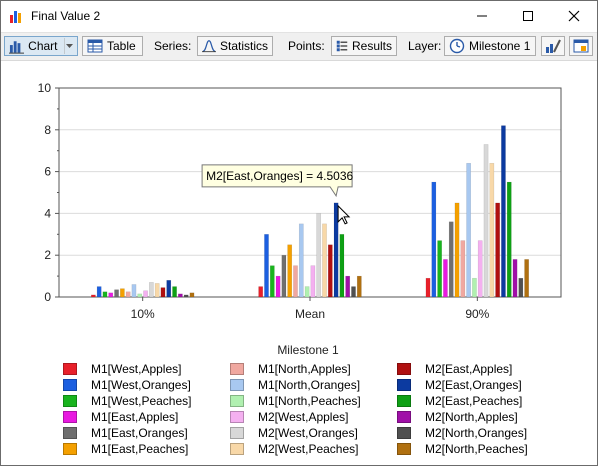 The height and width of the screenshot is (466, 598). Describe the element at coordinates (173, 46) in the screenshot. I see `series-label: Series:` at that location.